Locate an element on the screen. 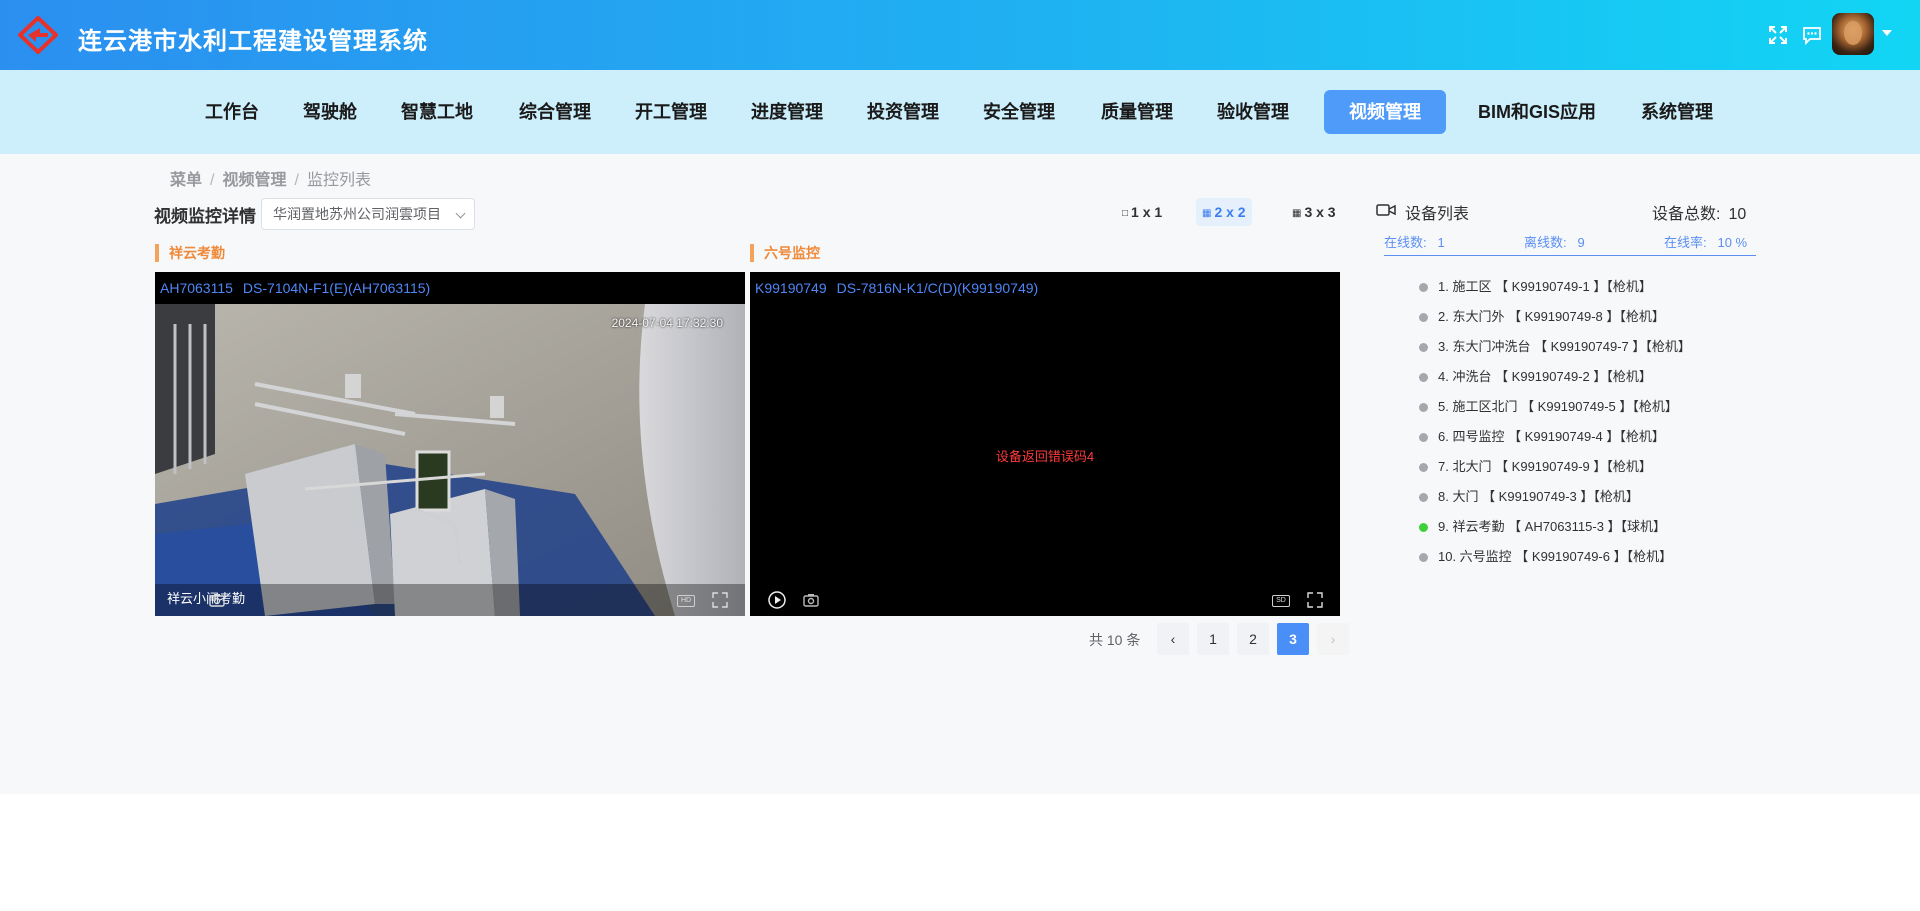  device-list-title: 设备列表 is located at coordinates (1437, 214).